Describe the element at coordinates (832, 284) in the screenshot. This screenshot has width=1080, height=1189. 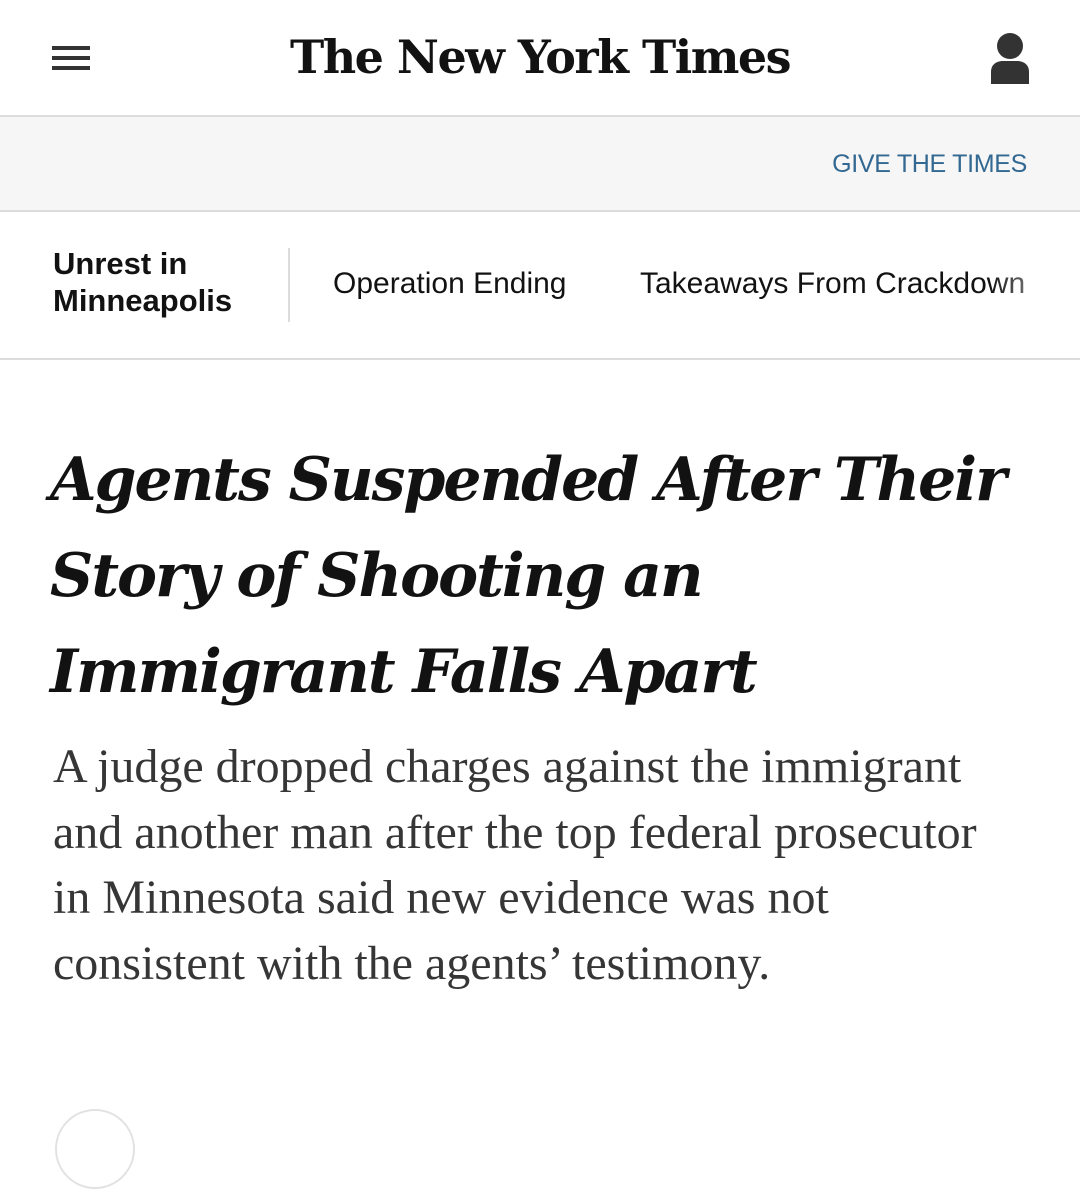
I see `topic-link-takeaways: Takeaways From Crackdown` at that location.